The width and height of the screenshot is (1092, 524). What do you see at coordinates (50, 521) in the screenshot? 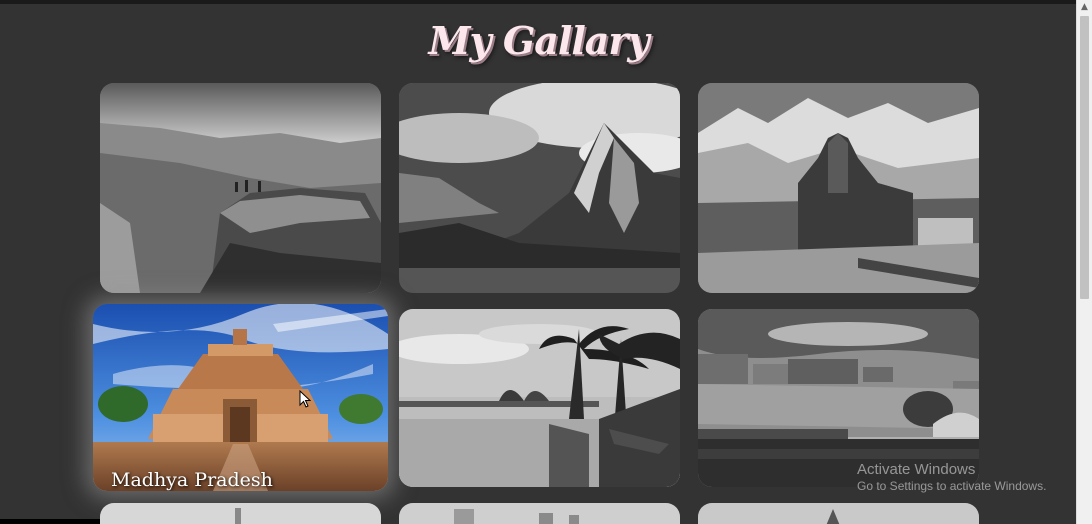
I see `taskbar-edge` at bounding box center [50, 521].